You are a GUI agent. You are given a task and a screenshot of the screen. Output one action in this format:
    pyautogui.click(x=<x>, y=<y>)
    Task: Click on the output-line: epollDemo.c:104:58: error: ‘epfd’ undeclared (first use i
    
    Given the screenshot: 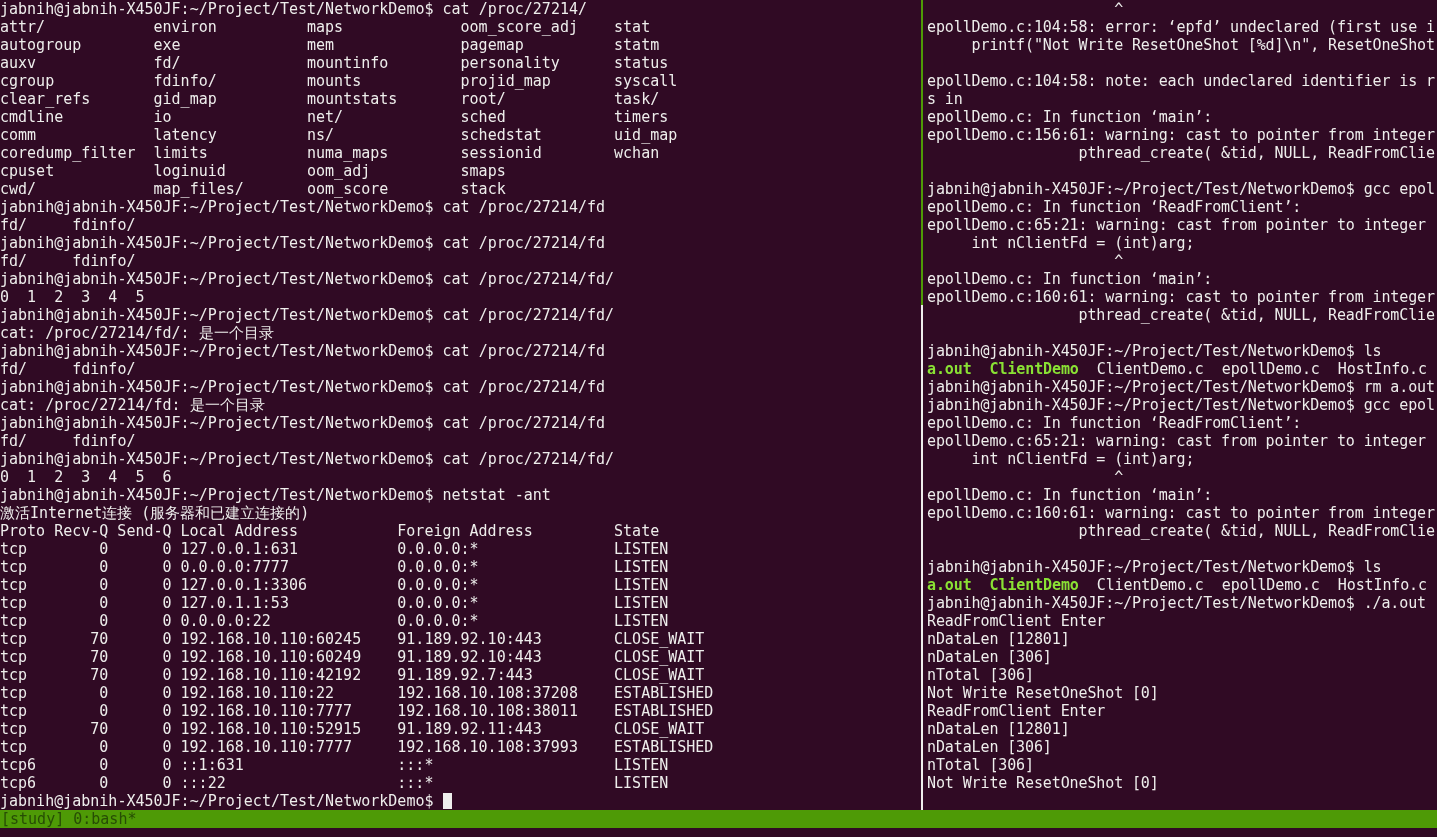 What is the action you would take?
    pyautogui.click(x=1181, y=27)
    